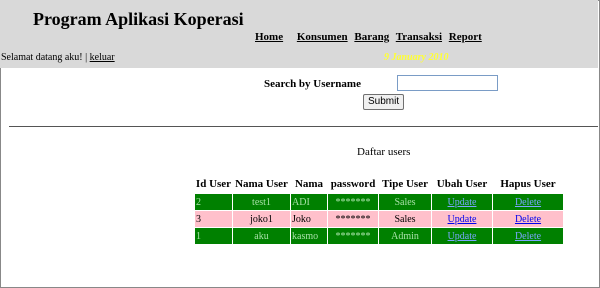 The width and height of the screenshot is (600, 288). What do you see at coordinates (405, 184) in the screenshot?
I see `col-header-tipe: Tipe User` at bounding box center [405, 184].